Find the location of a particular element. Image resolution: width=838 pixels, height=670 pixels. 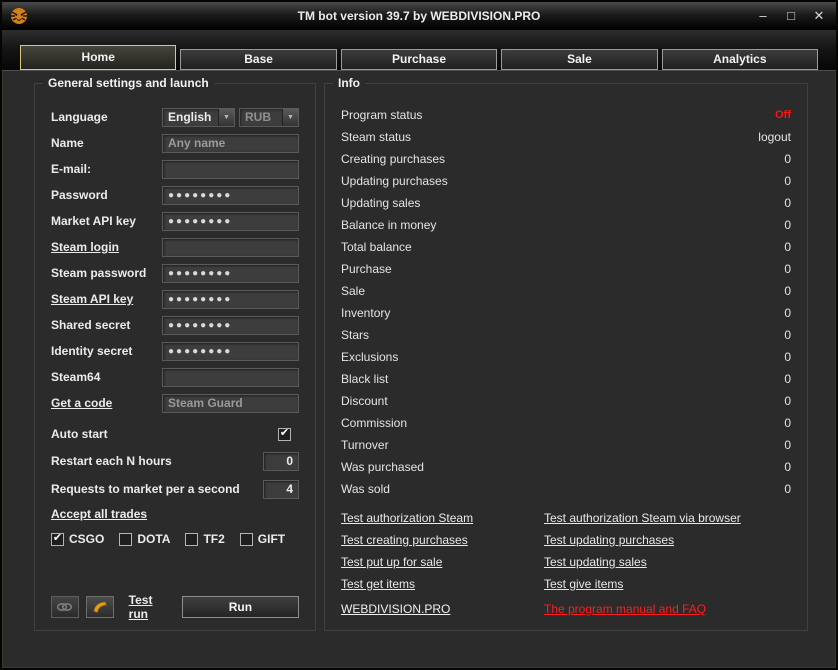

steam-guard-input is located at coordinates (230, 403).